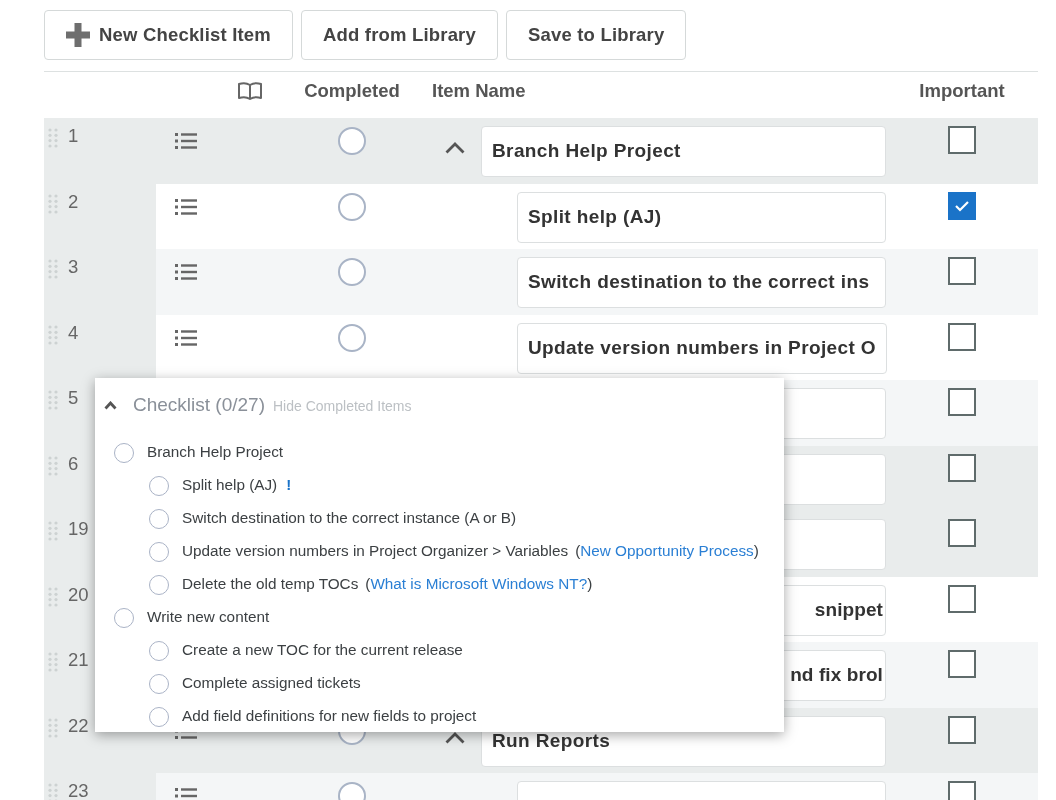  Describe the element at coordinates (78, 530) in the screenshot. I see `row-number: 19` at that location.